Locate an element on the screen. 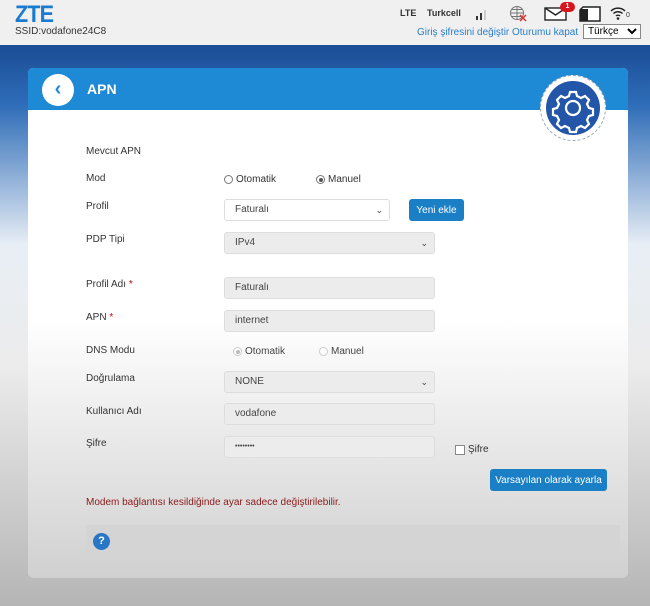 The width and height of the screenshot is (650, 606). dns-auto-radio: Otomatik is located at coordinates (259, 351).